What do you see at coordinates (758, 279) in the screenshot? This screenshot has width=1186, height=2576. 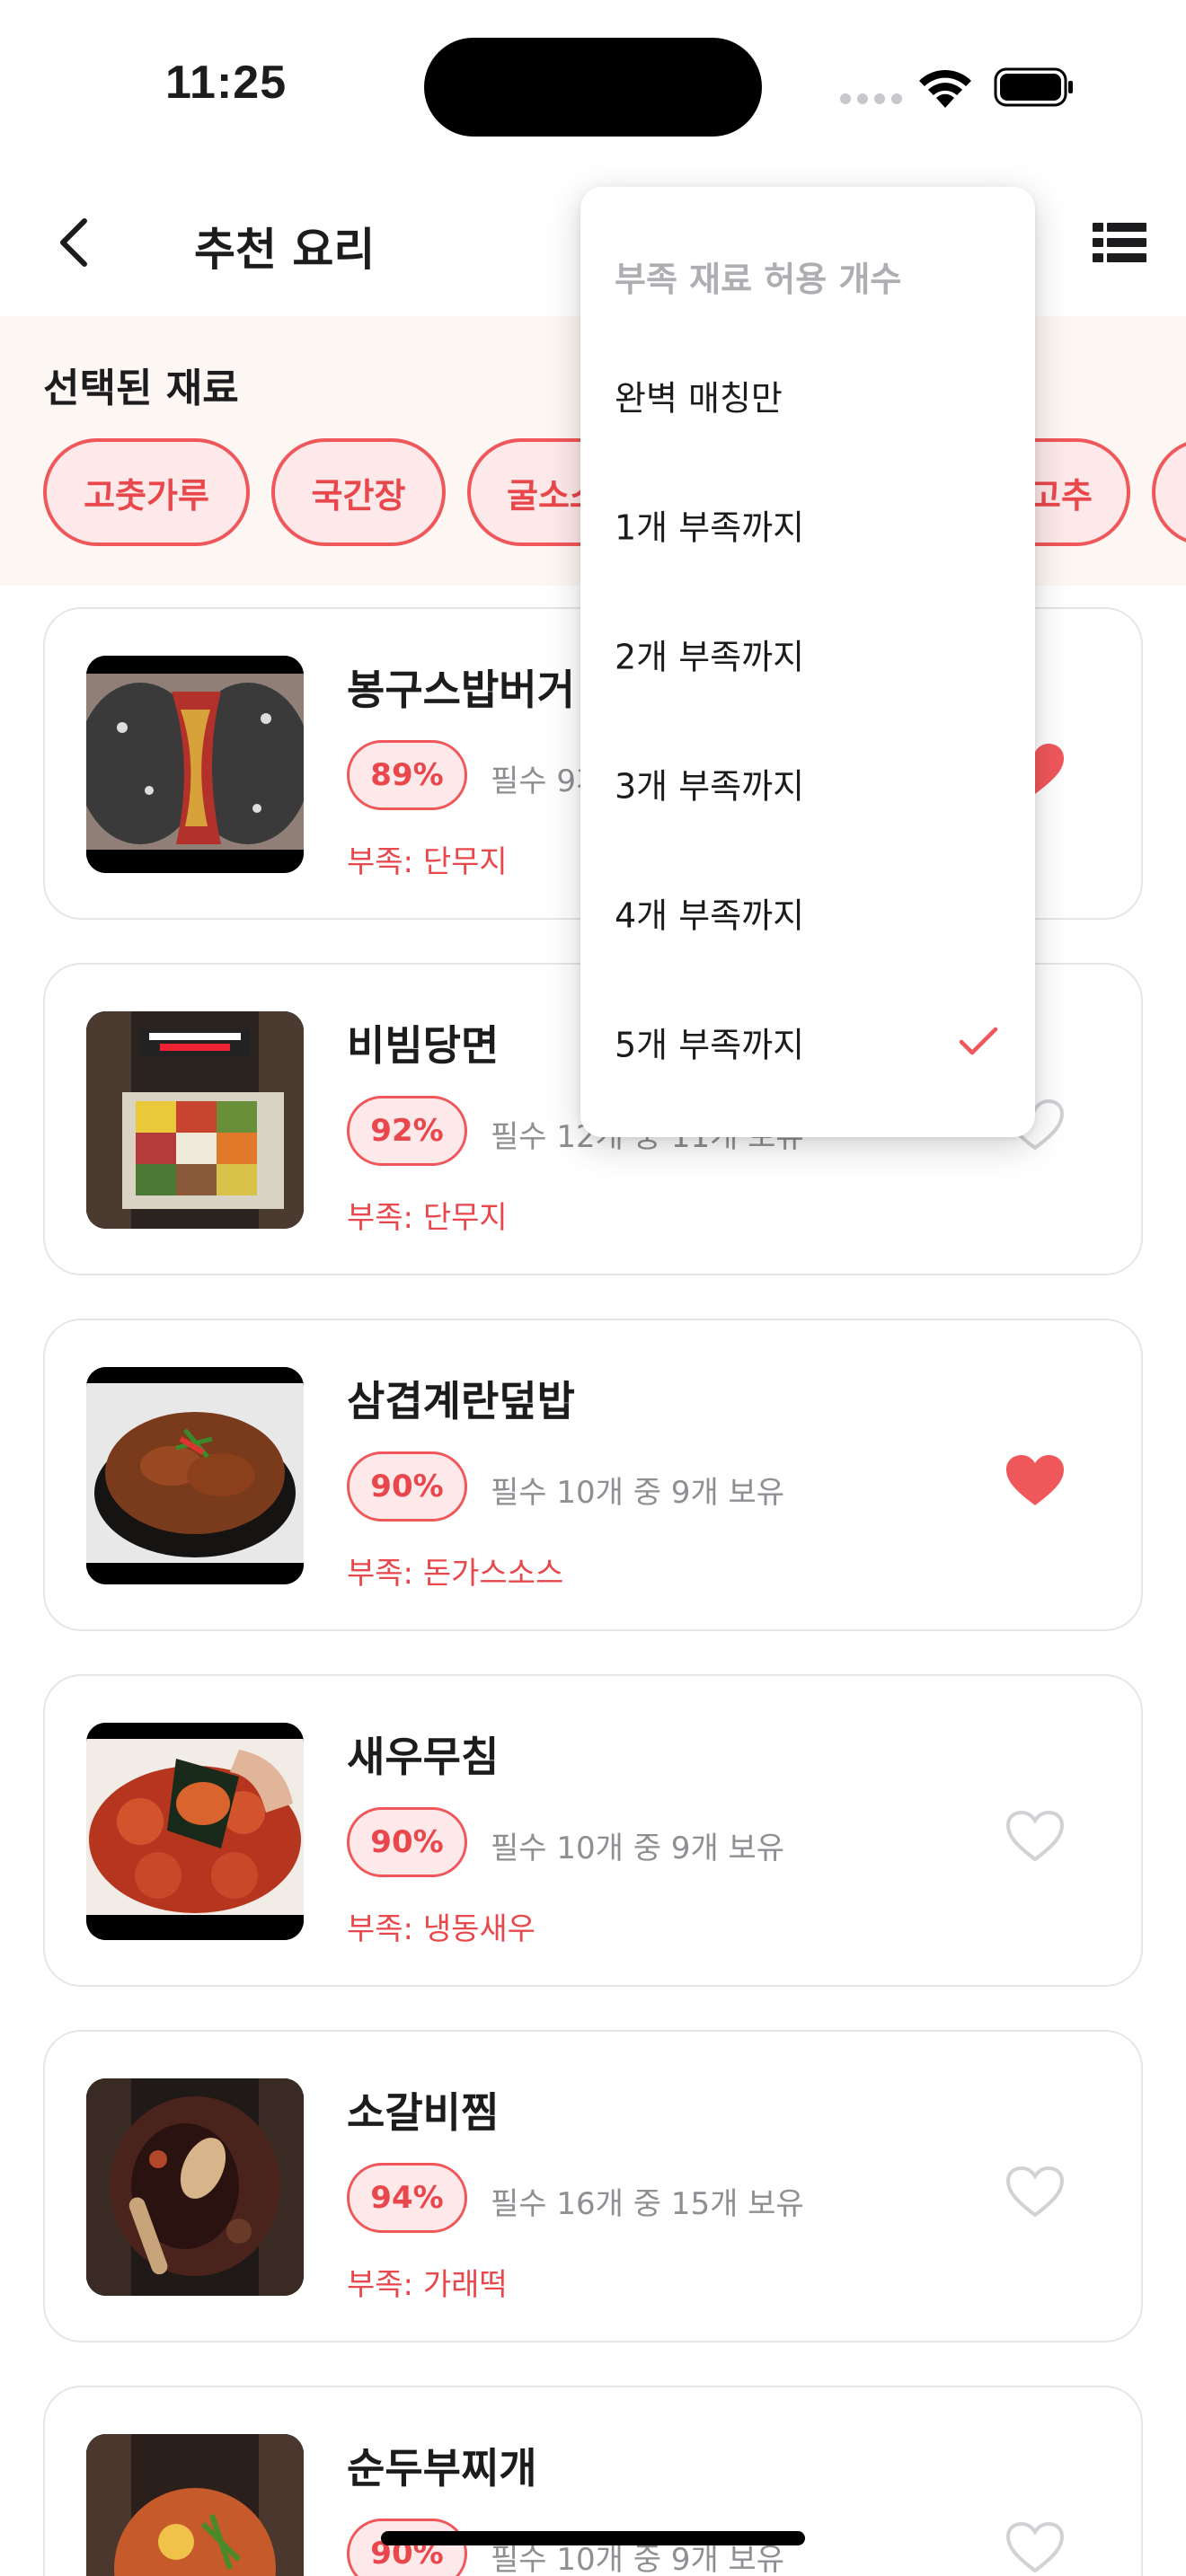 I see `menu-title: 부족 재료 허용 개수` at bounding box center [758, 279].